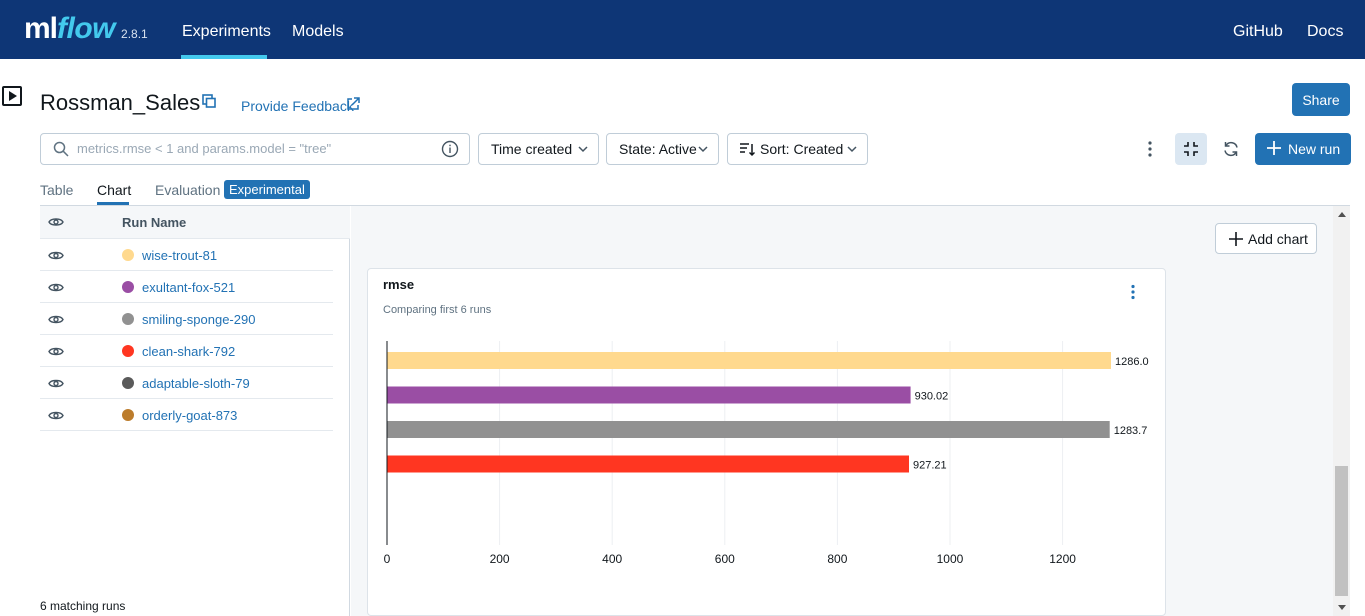  What do you see at coordinates (224, 57) in the screenshot?
I see `nav-active-underline` at bounding box center [224, 57].